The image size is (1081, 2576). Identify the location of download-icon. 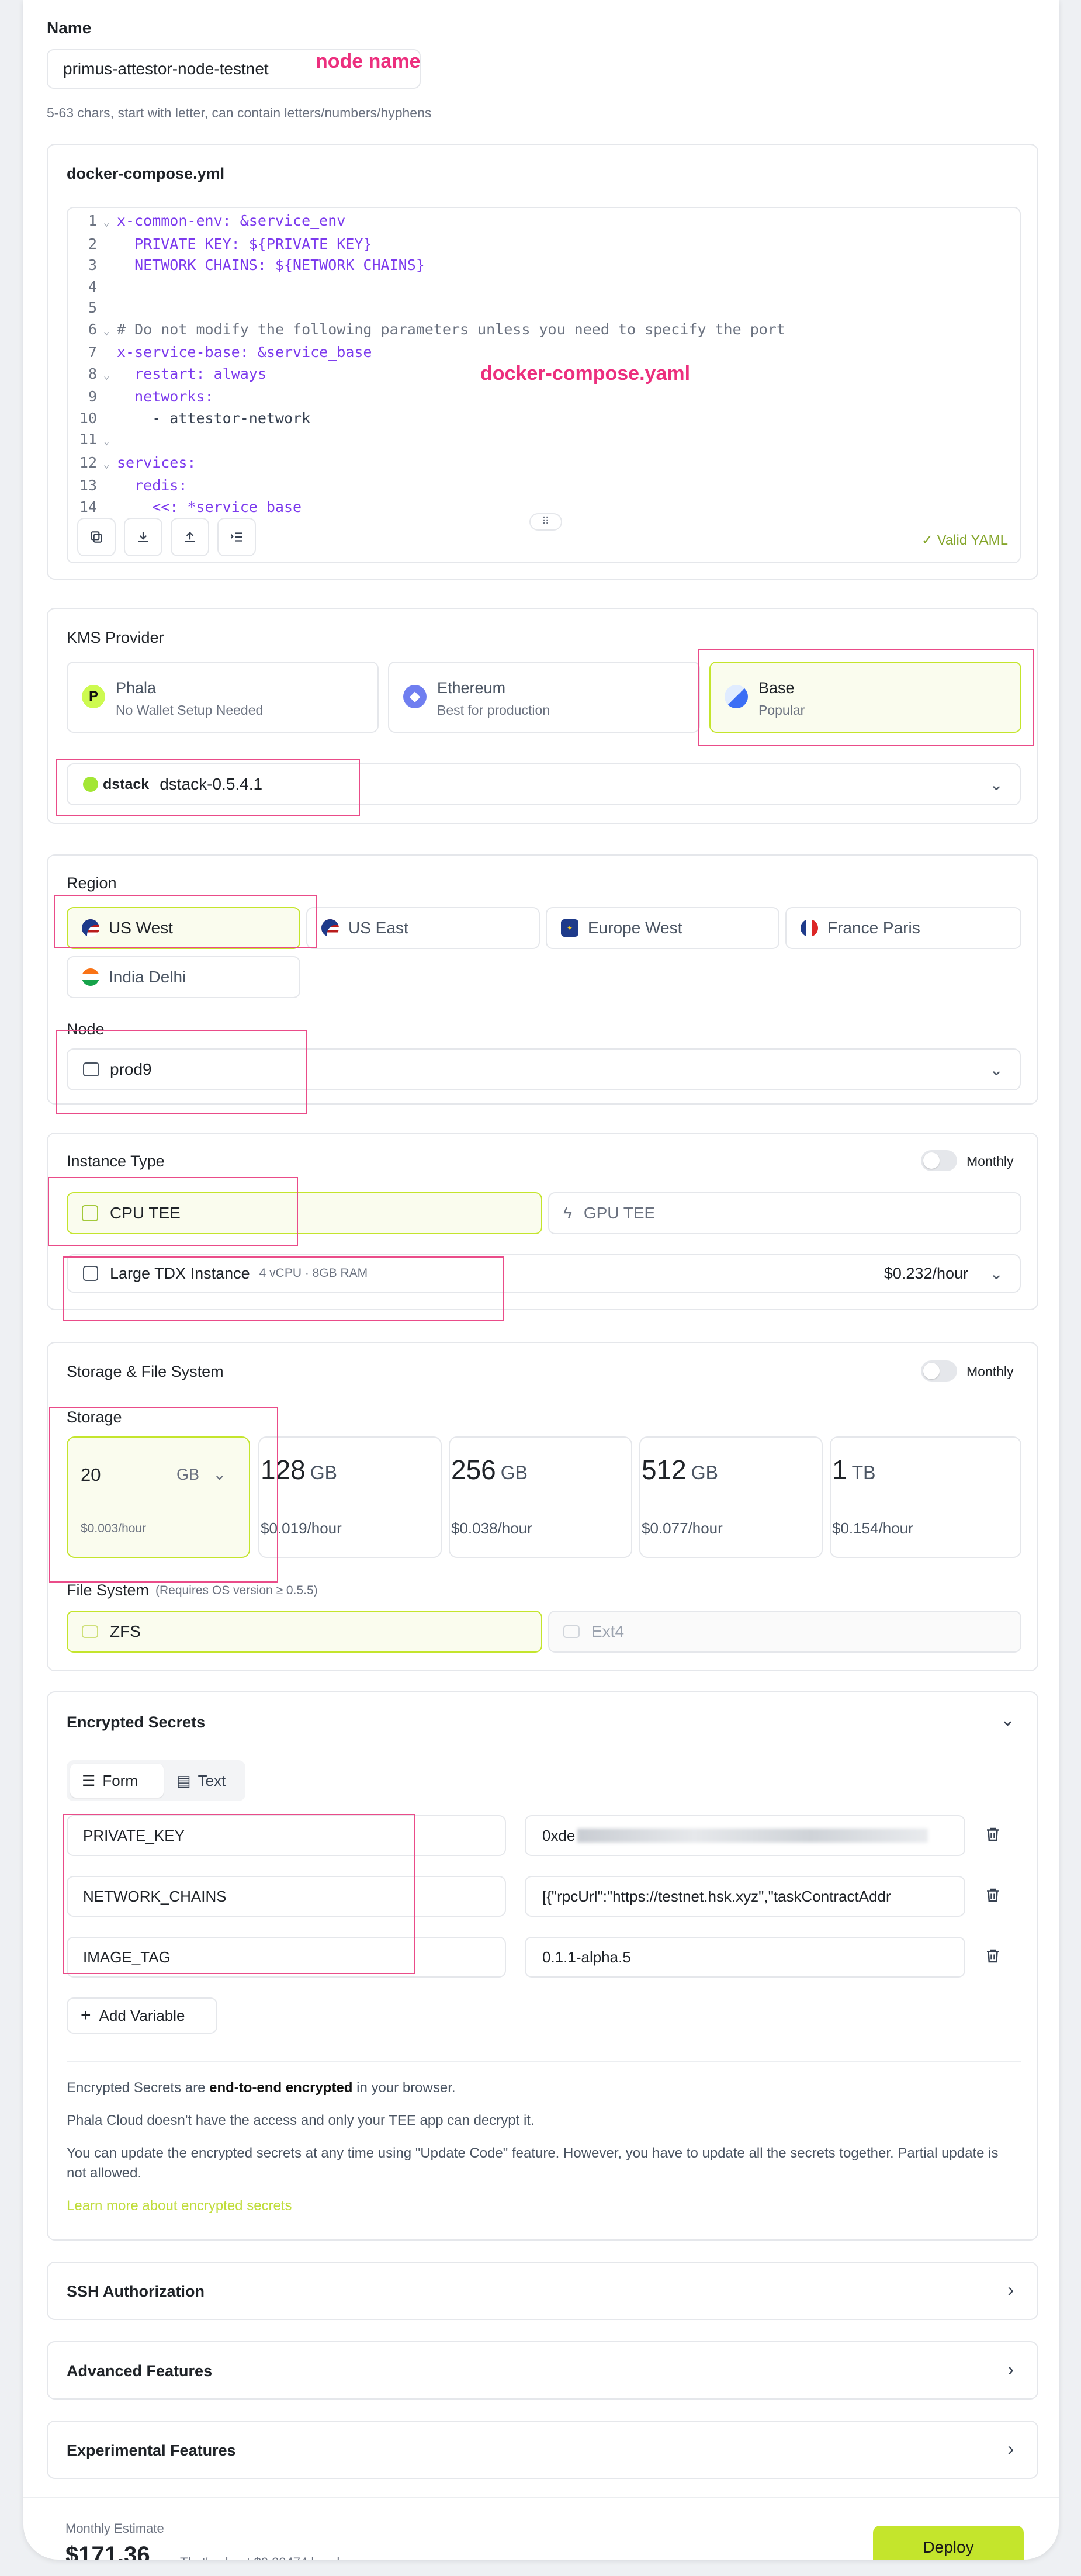
(143, 537).